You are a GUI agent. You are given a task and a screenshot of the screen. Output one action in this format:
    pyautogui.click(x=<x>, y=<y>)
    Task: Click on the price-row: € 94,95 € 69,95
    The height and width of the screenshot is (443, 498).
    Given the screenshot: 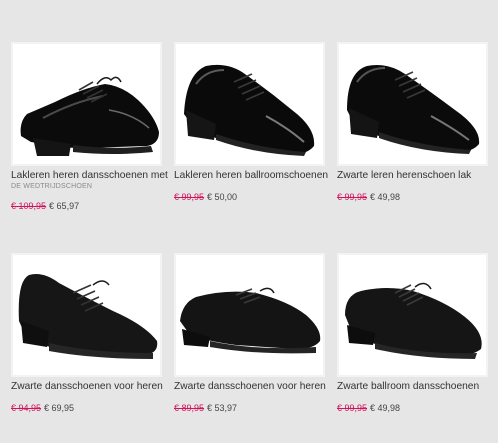 What is the action you would take?
    pyautogui.click(x=42, y=408)
    